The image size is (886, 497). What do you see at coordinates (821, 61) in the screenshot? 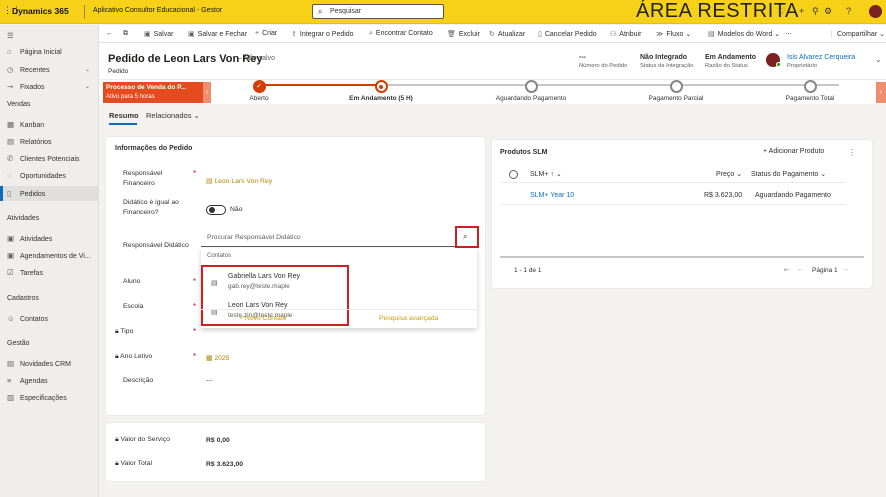
I see `header-field-owner: Isis Alvarez Cerqueira Proprietário` at bounding box center [821, 61].